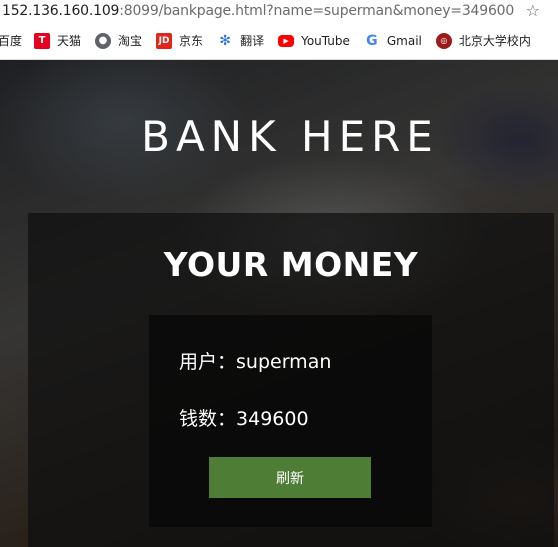  I want to click on star-icon: ☆, so click(533, 10).